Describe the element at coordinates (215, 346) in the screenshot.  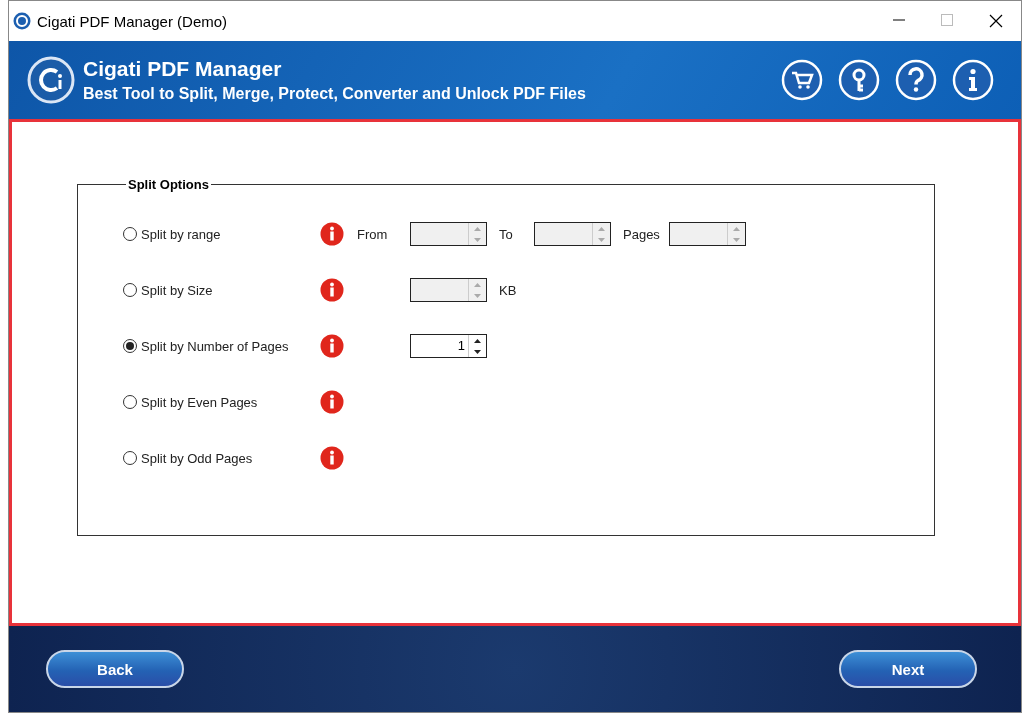
I see `option-label: Split by Number of Pages` at that location.